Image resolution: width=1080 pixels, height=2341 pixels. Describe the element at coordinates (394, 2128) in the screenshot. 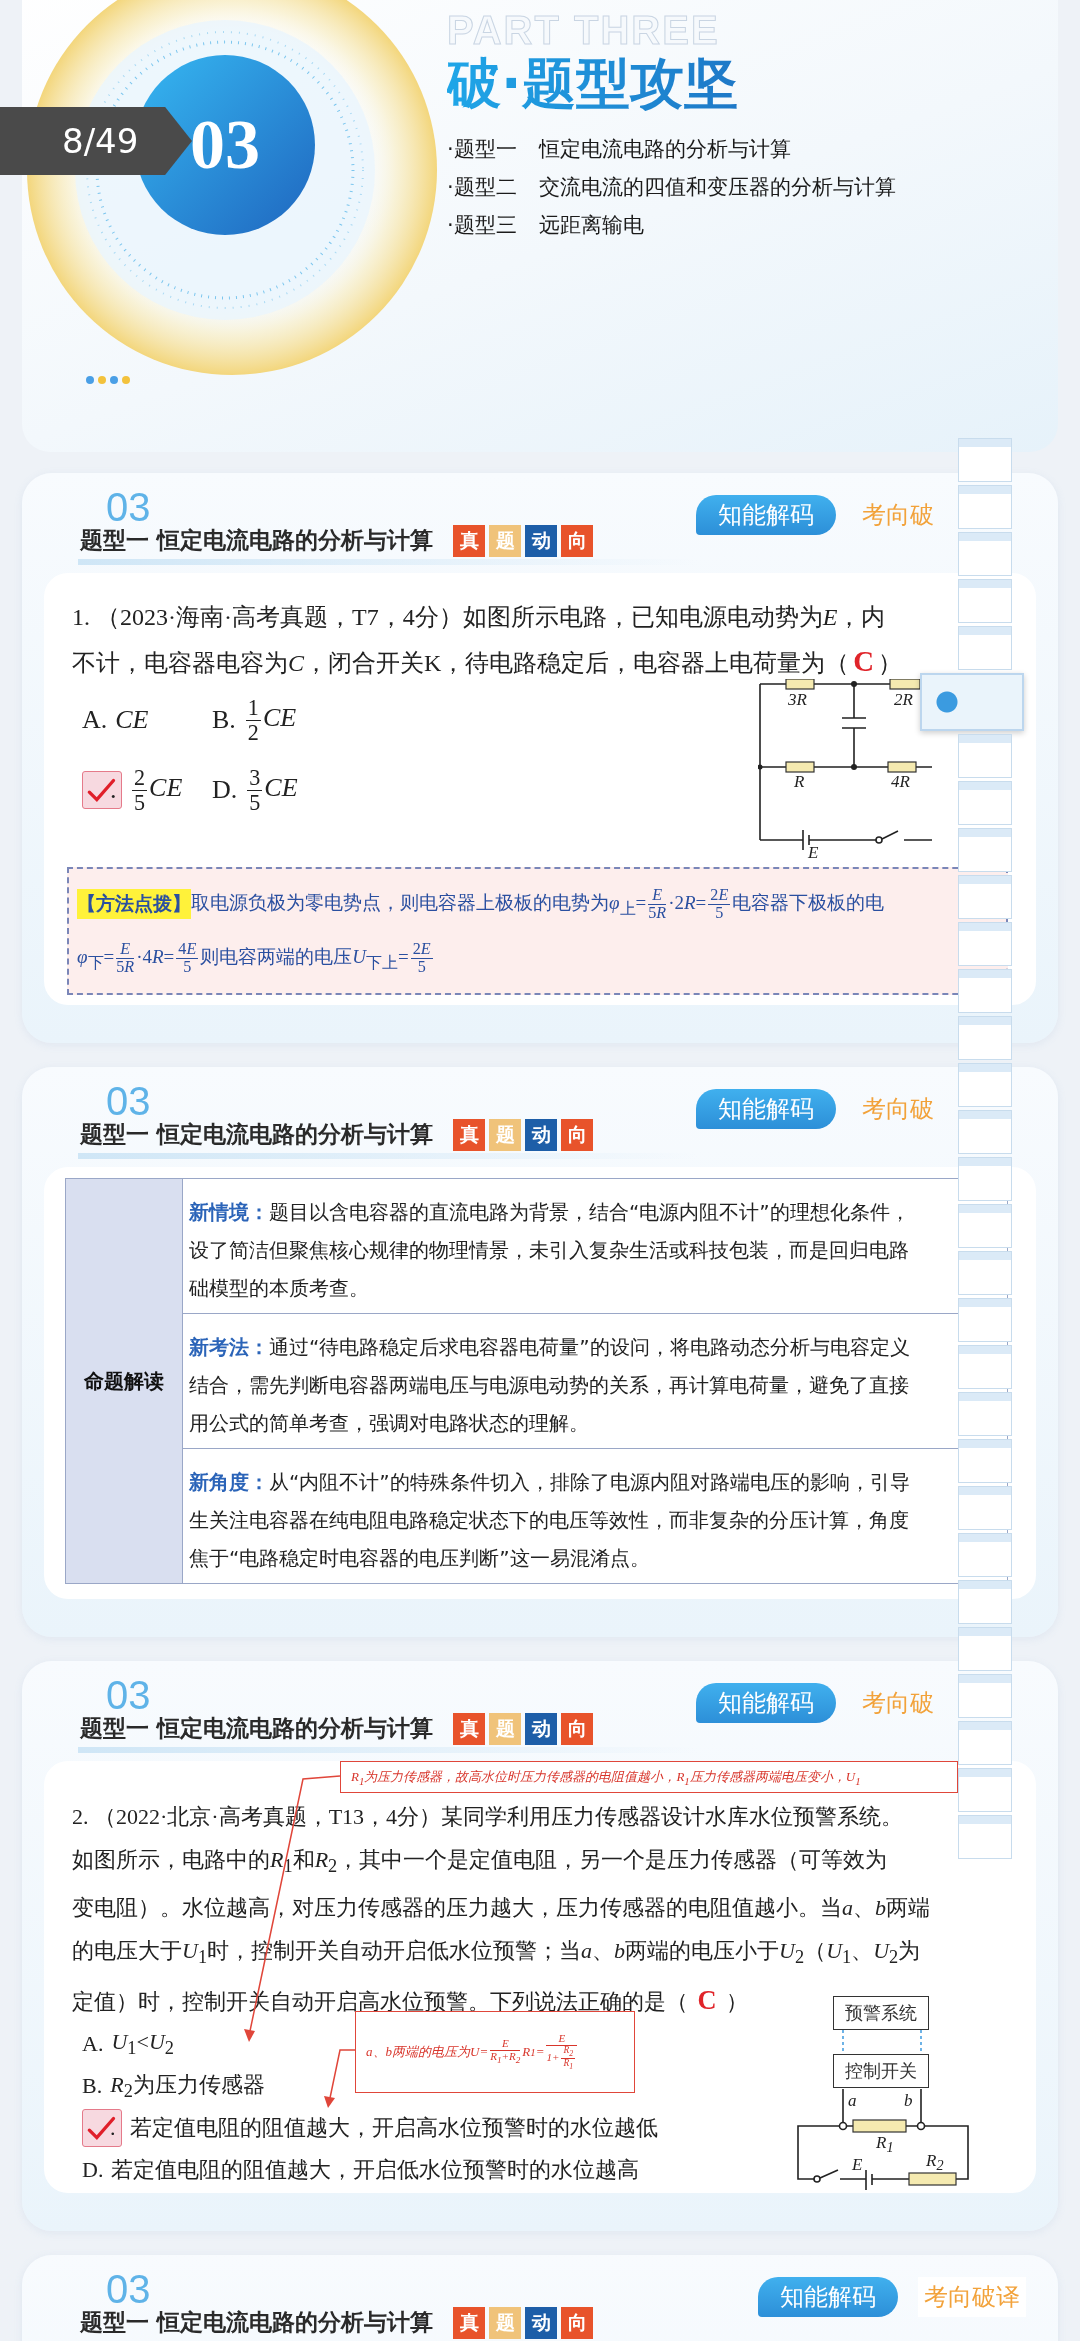

I see `option-text: 若定值电阻的阻值越大，开启高水位预警时的水位越低` at that location.